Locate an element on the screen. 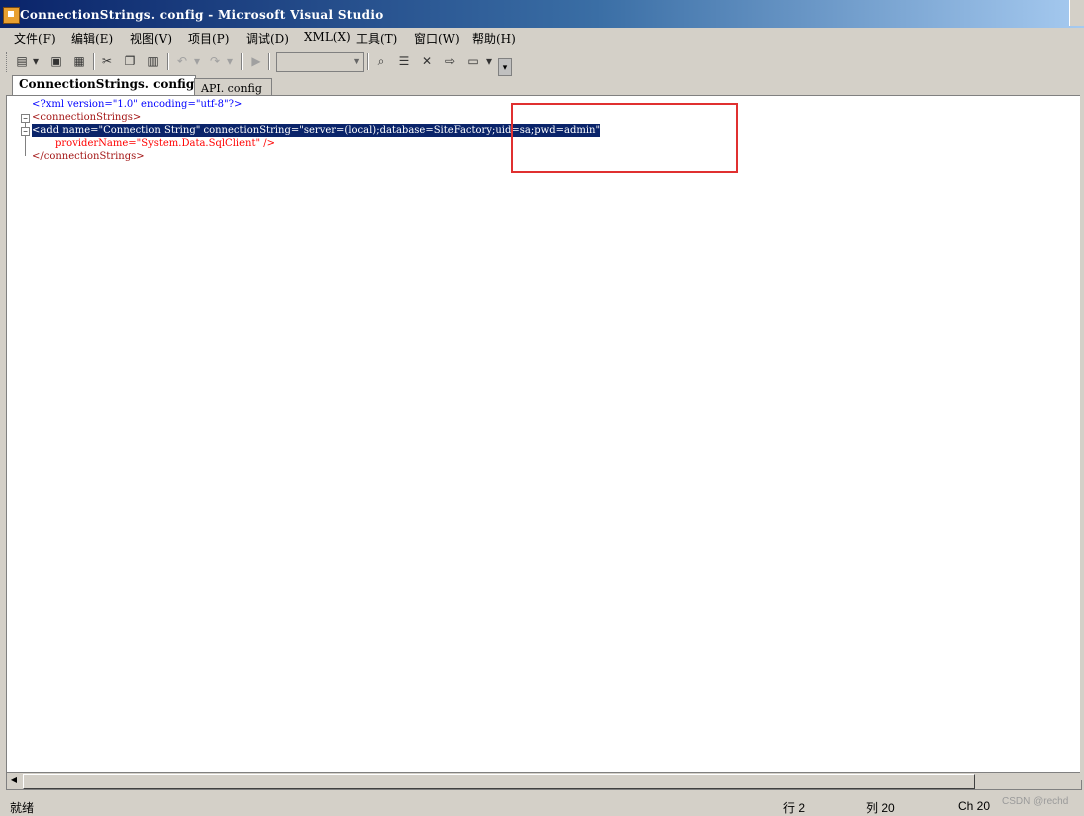  chevron-down-icon: ▼ is located at coordinates (356, 61).